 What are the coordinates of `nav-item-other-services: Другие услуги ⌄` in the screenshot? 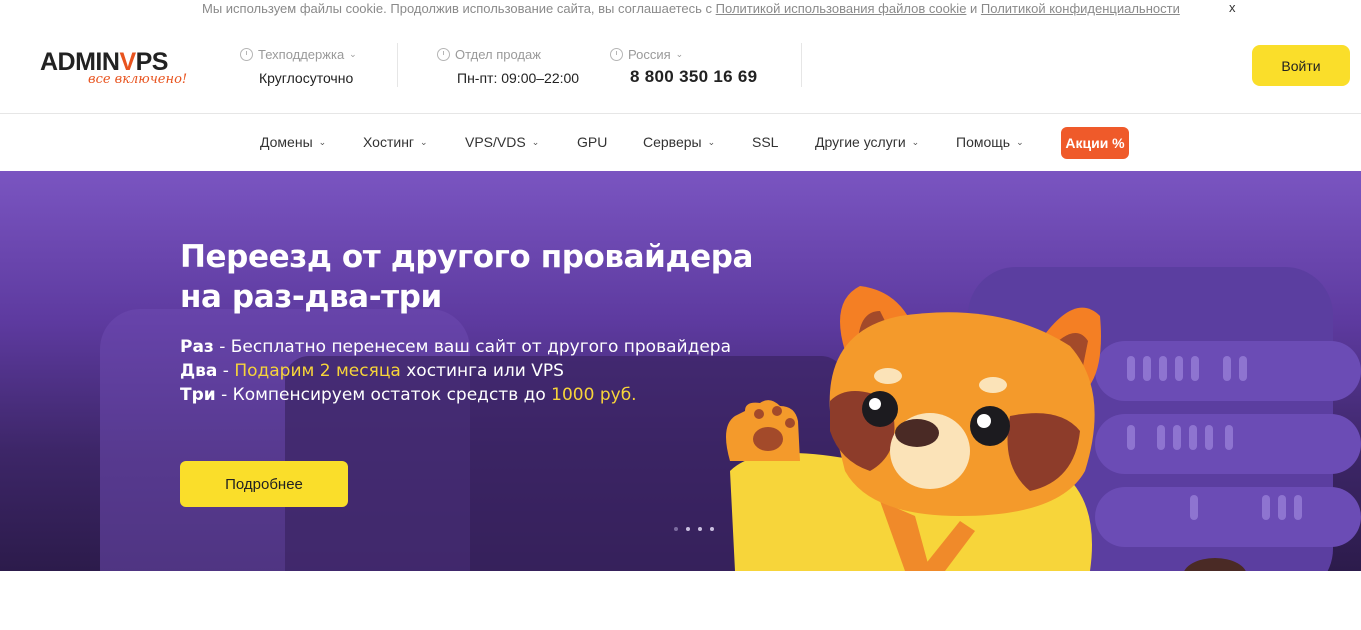 It's located at (867, 142).